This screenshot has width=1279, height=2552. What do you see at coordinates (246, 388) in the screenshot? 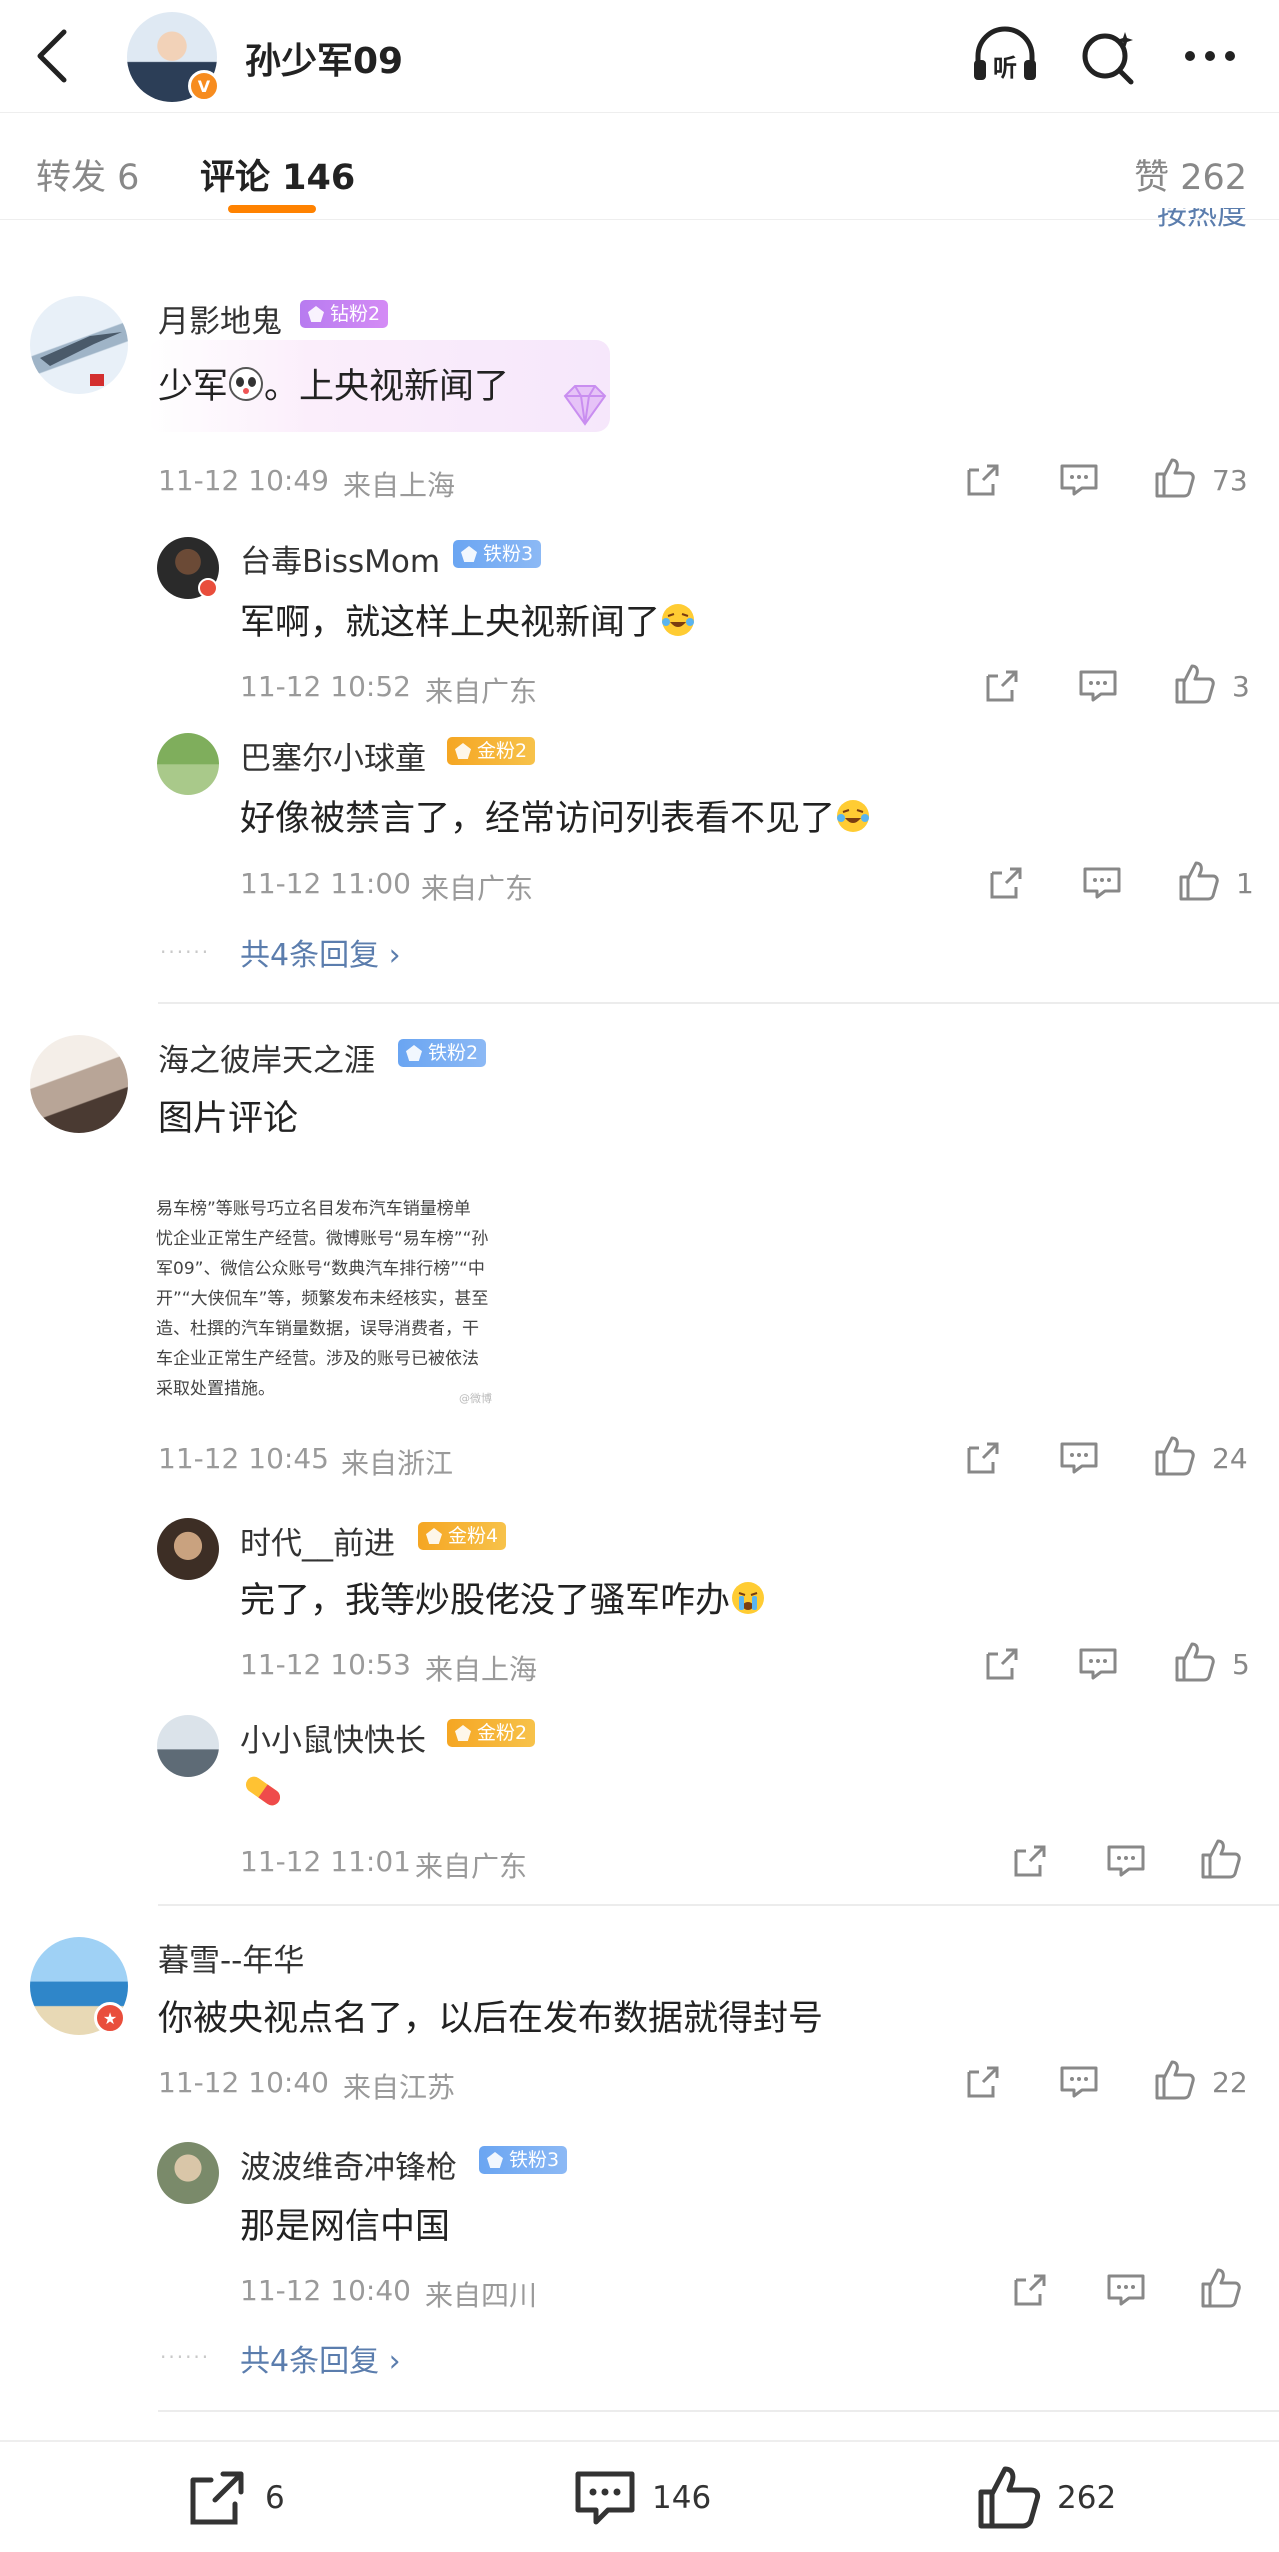
I see `panda-emoji-icon` at bounding box center [246, 388].